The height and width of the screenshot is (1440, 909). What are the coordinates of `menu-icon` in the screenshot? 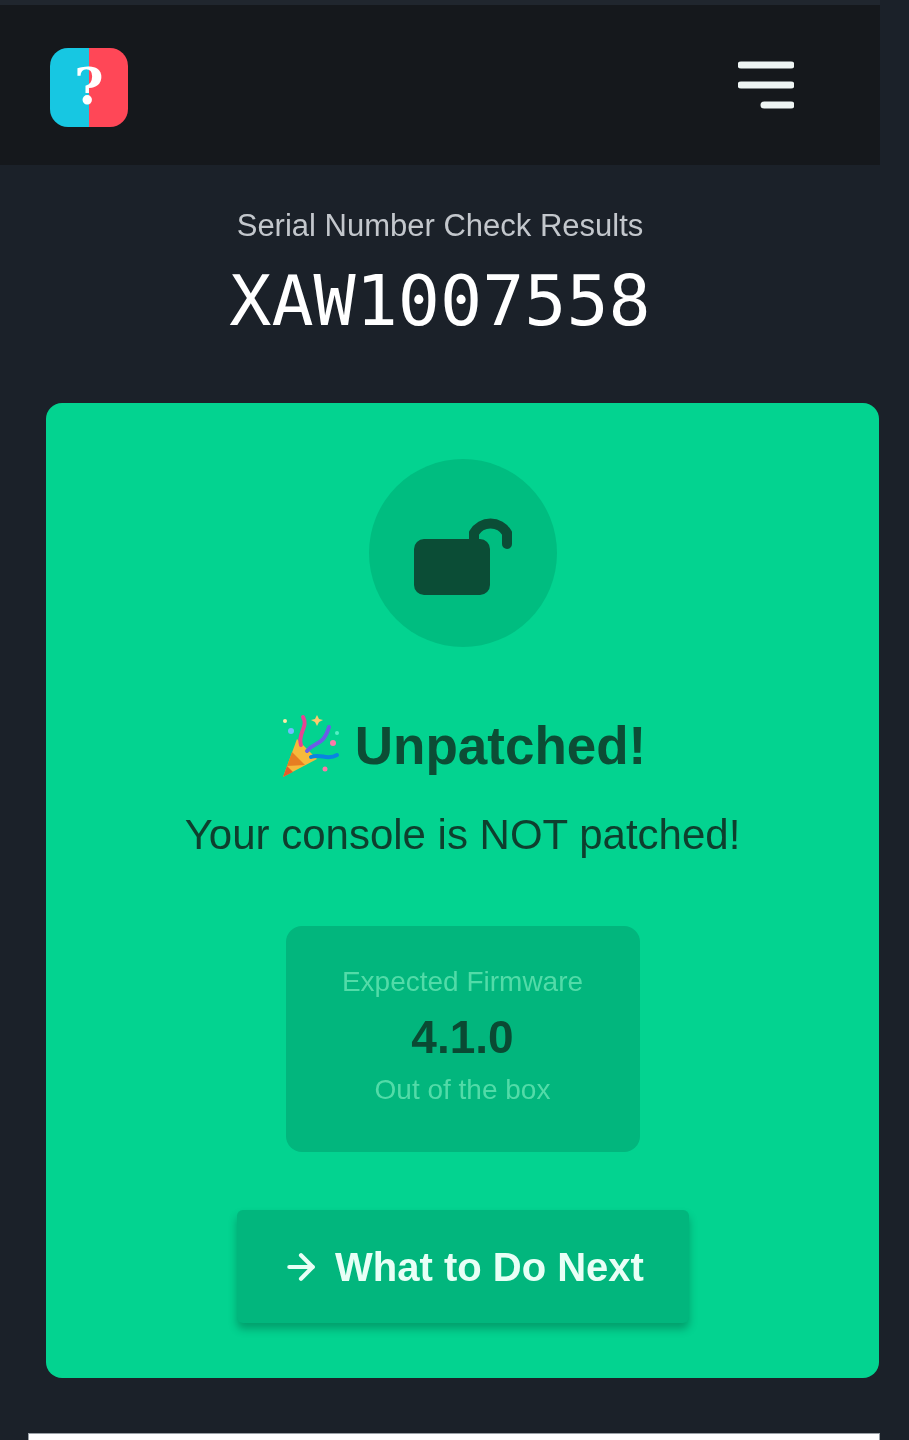 It's located at (766, 85).